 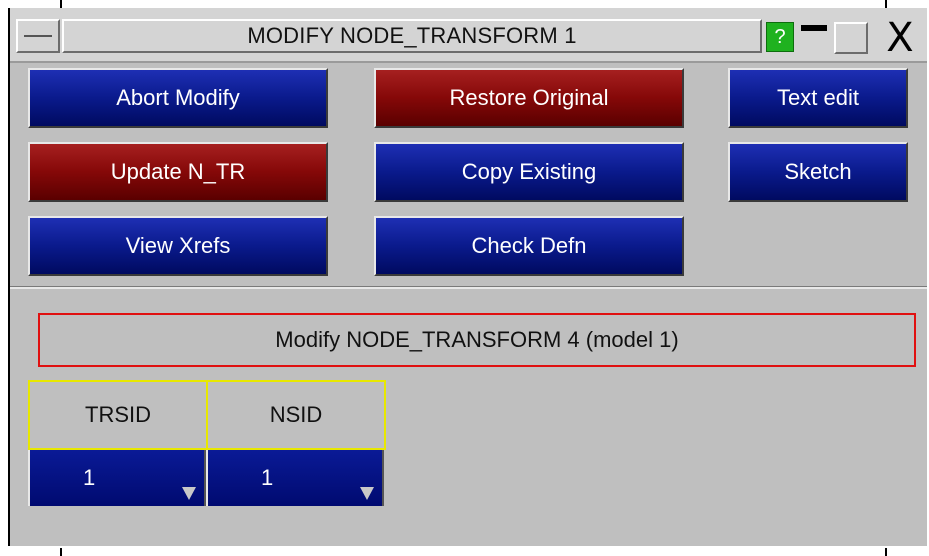 What do you see at coordinates (267, 477) in the screenshot?
I see `nsid-value: 1` at bounding box center [267, 477].